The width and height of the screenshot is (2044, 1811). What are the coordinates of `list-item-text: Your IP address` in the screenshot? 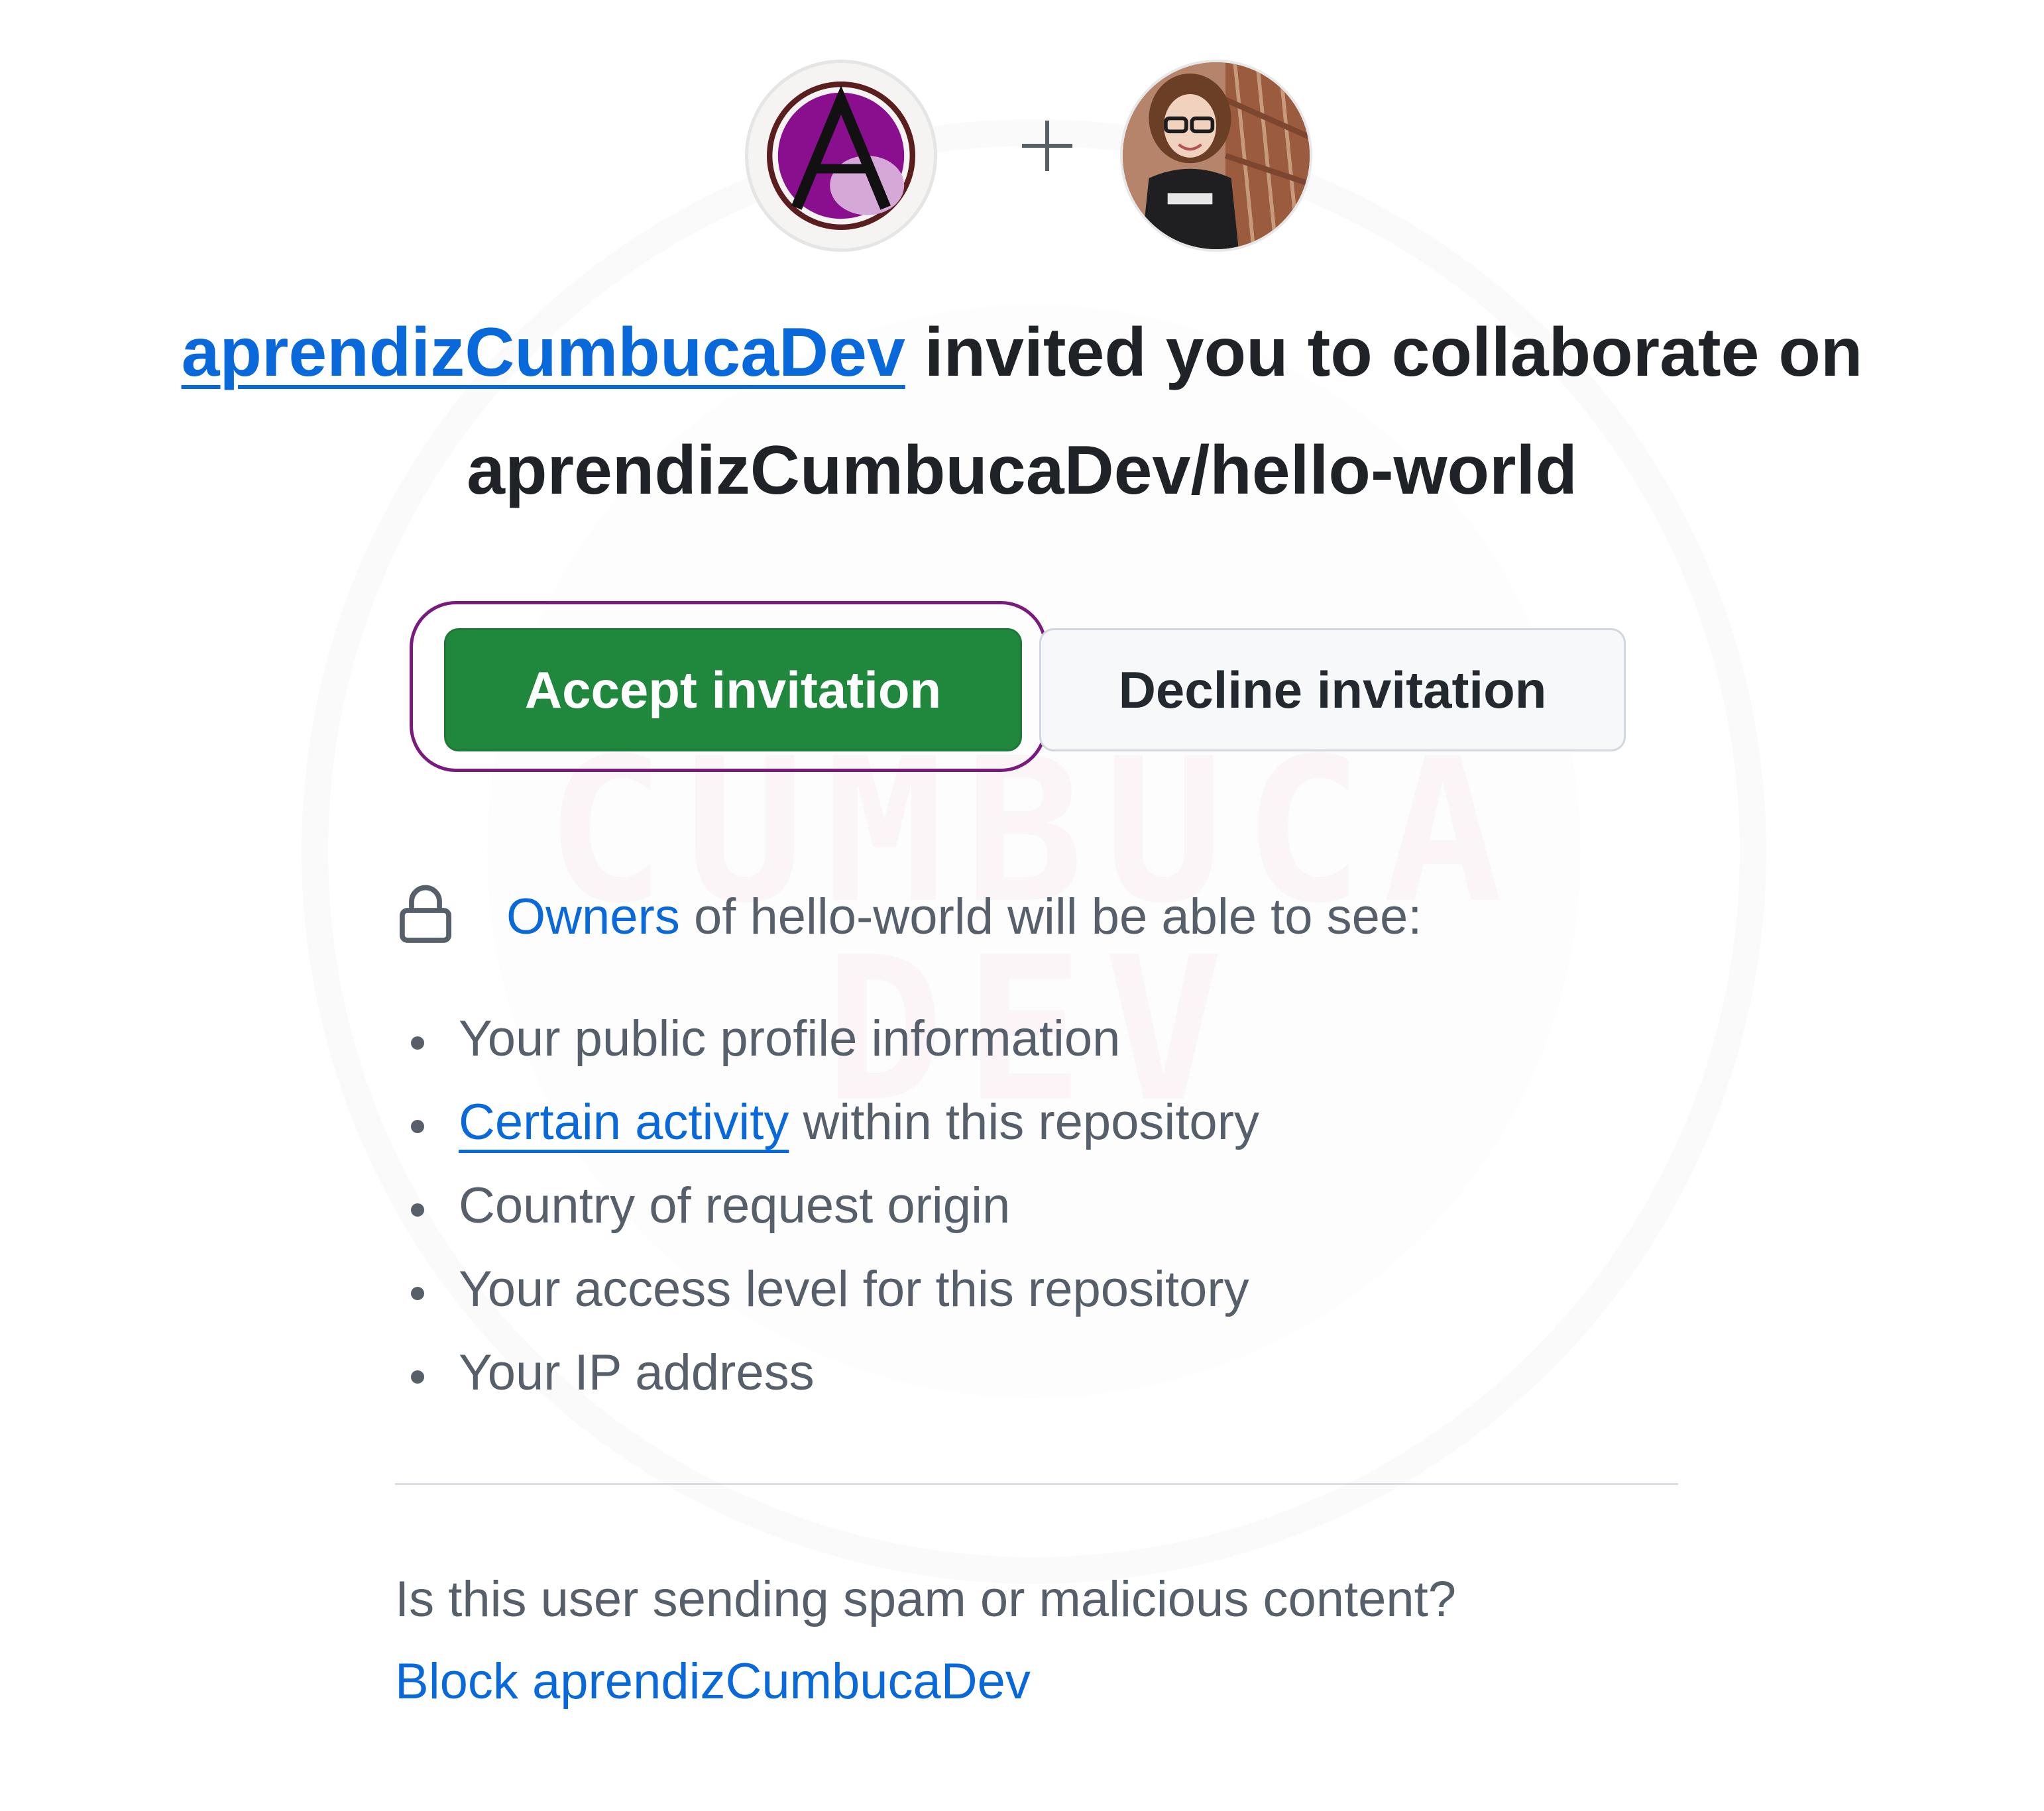 It's located at (637, 1373).